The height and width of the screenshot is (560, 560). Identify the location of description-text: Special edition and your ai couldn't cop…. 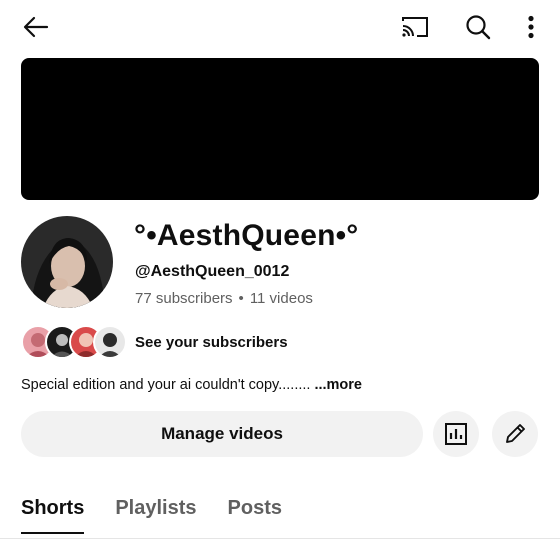
(166, 385).